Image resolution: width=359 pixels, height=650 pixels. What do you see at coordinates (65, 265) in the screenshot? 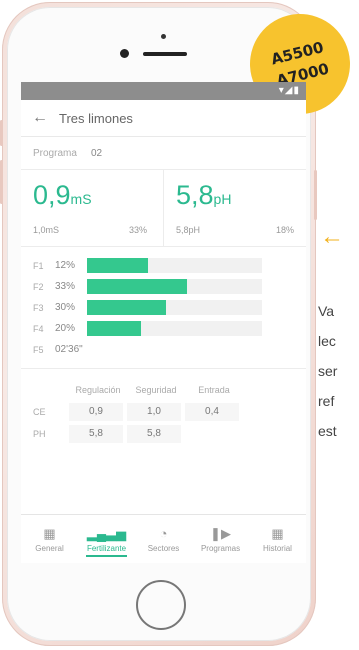
I see `fertilizer-percent: 12%` at bounding box center [65, 265].